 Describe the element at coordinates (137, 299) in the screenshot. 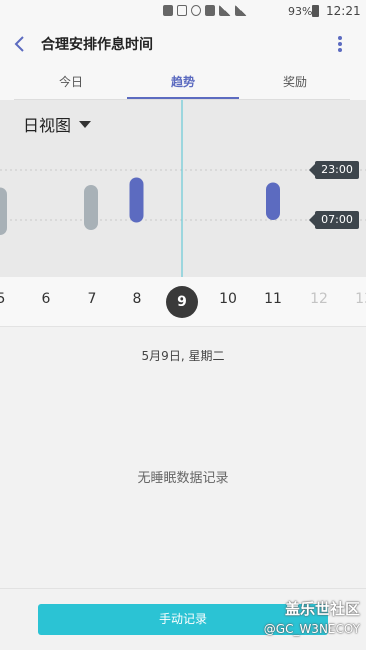

I see `day-item: 8` at that location.